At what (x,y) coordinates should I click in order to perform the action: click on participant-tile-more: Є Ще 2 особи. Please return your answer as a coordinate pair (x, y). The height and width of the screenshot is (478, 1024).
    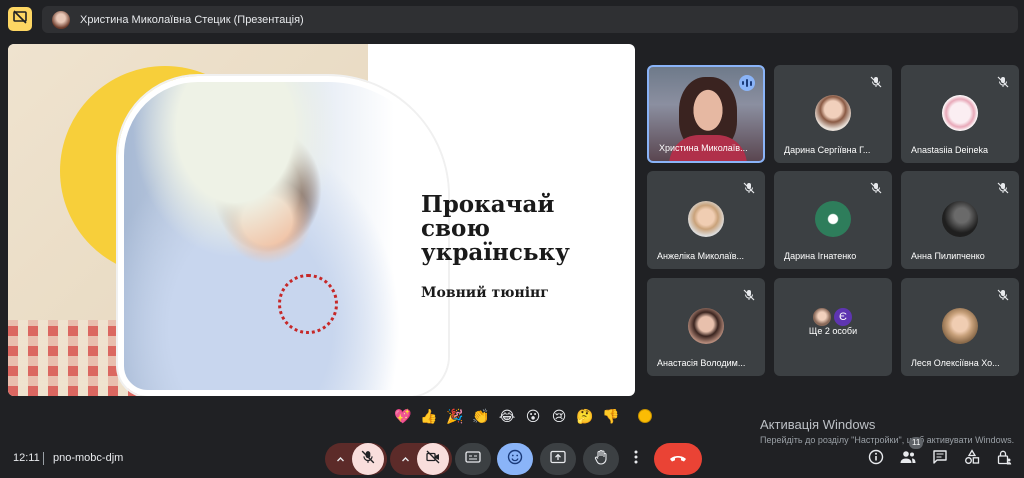
    Looking at the image, I should click on (833, 327).